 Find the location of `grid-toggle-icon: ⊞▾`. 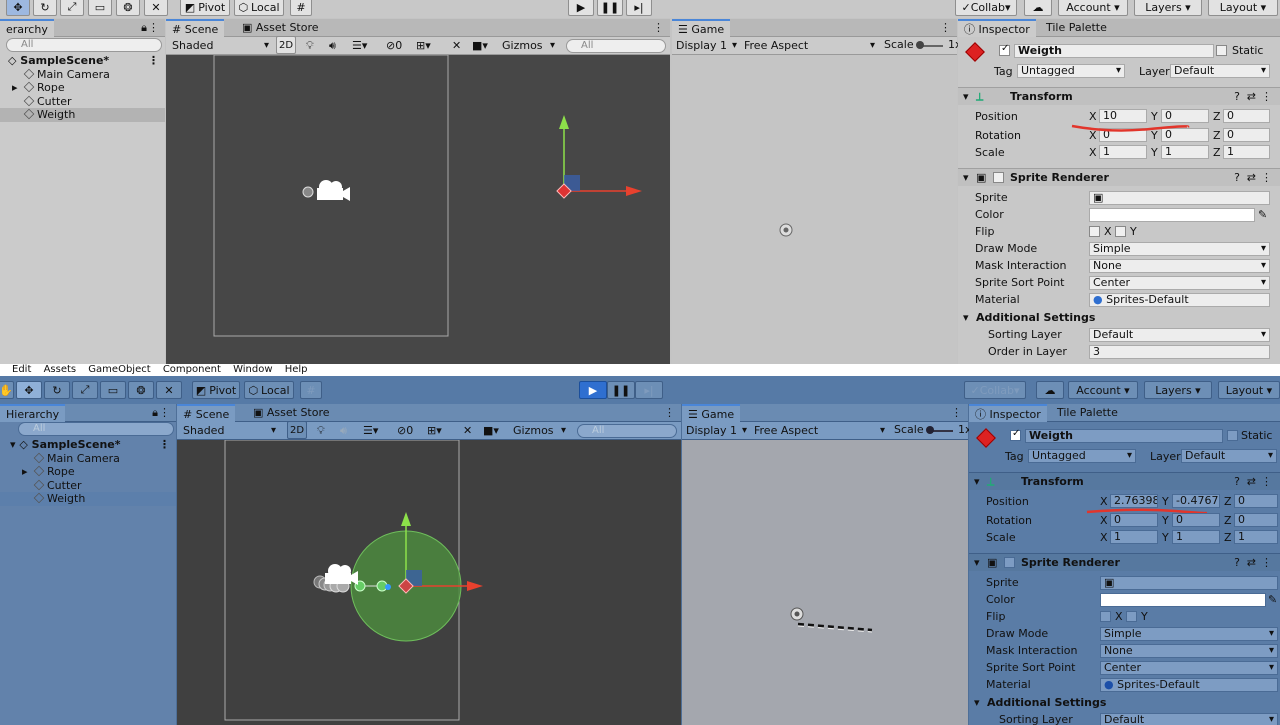

grid-toggle-icon: ⊞▾ is located at coordinates (423, 45).